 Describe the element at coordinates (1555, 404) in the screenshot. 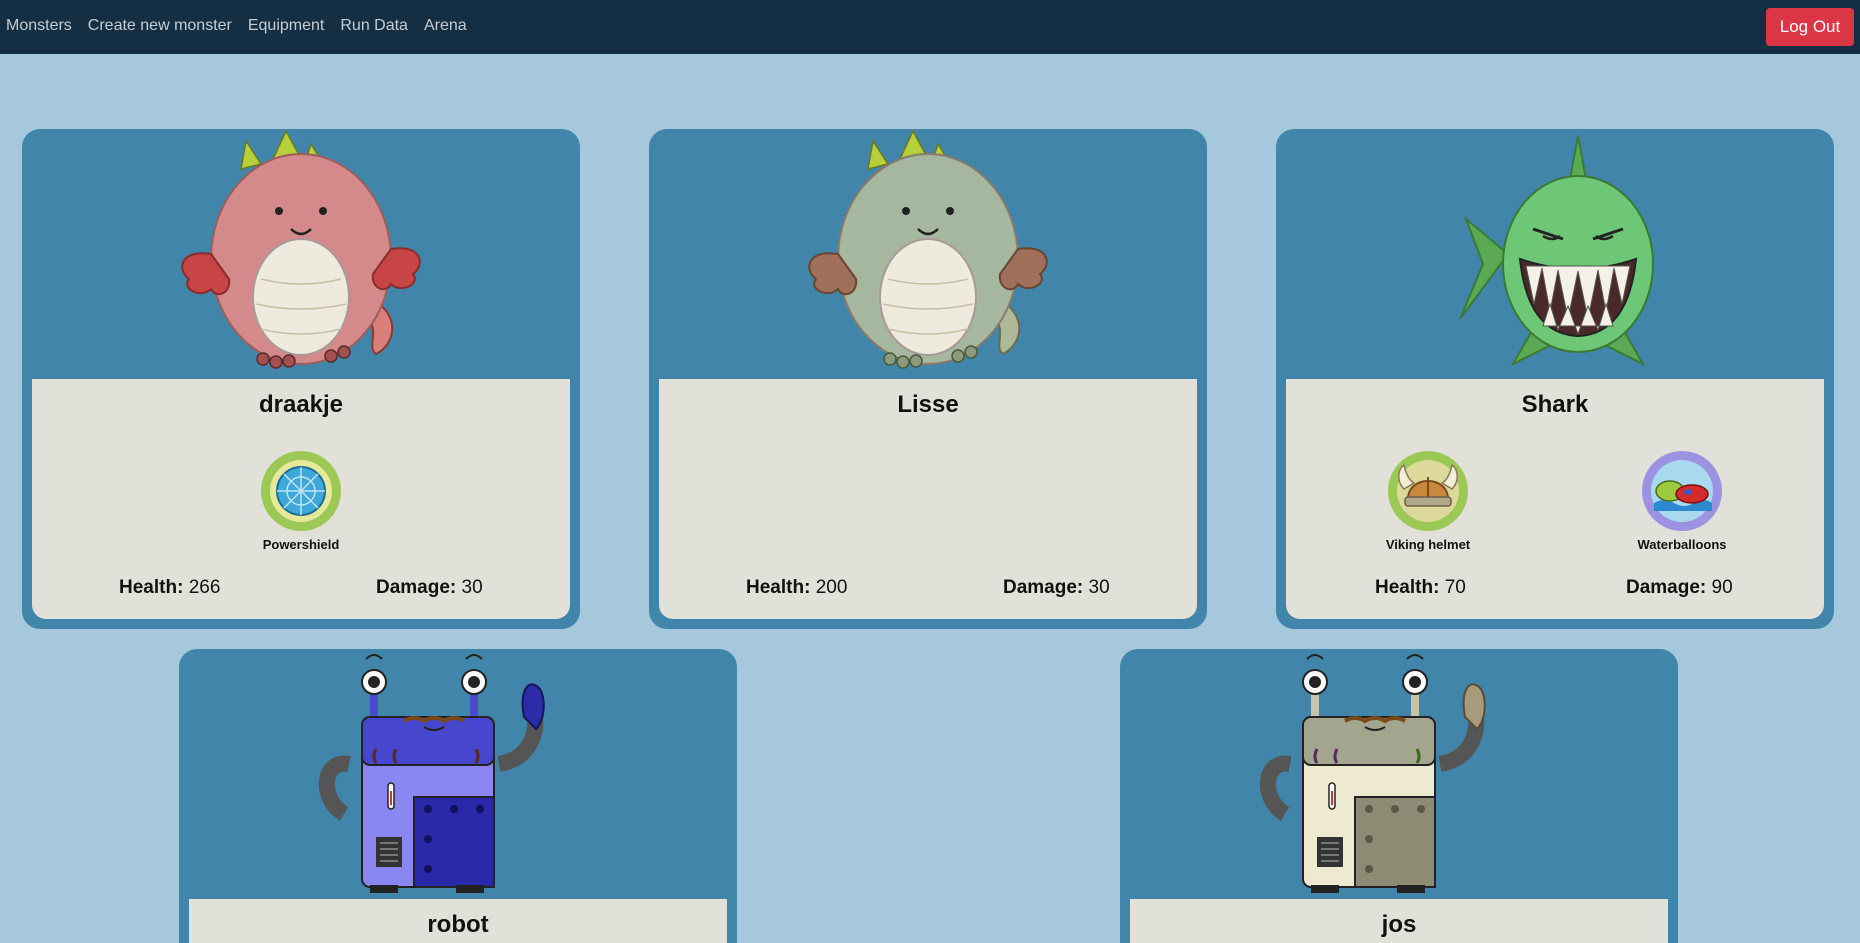

I see `monster-name: Shark` at that location.